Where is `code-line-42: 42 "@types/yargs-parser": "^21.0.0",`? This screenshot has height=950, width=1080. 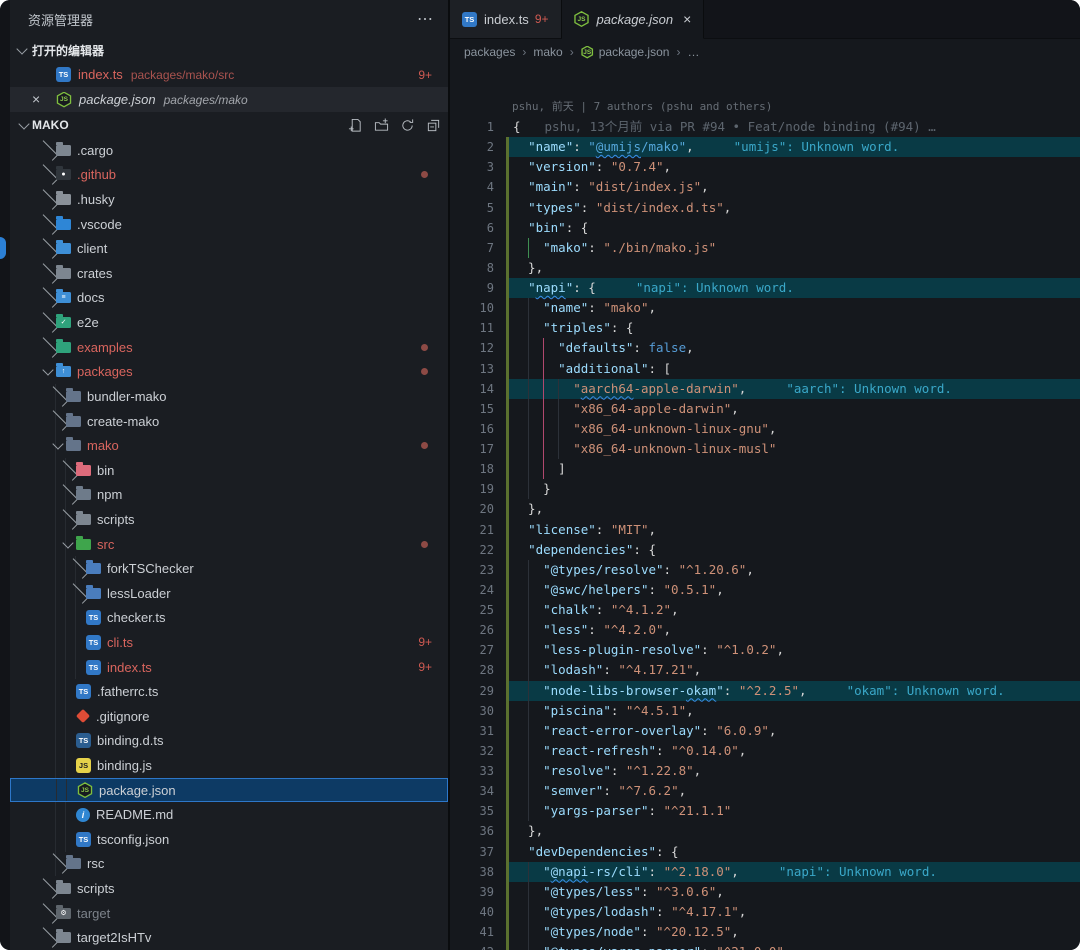 code-line-42: 42 "@types/yargs-parser": "^21.0.0", is located at coordinates (765, 946).